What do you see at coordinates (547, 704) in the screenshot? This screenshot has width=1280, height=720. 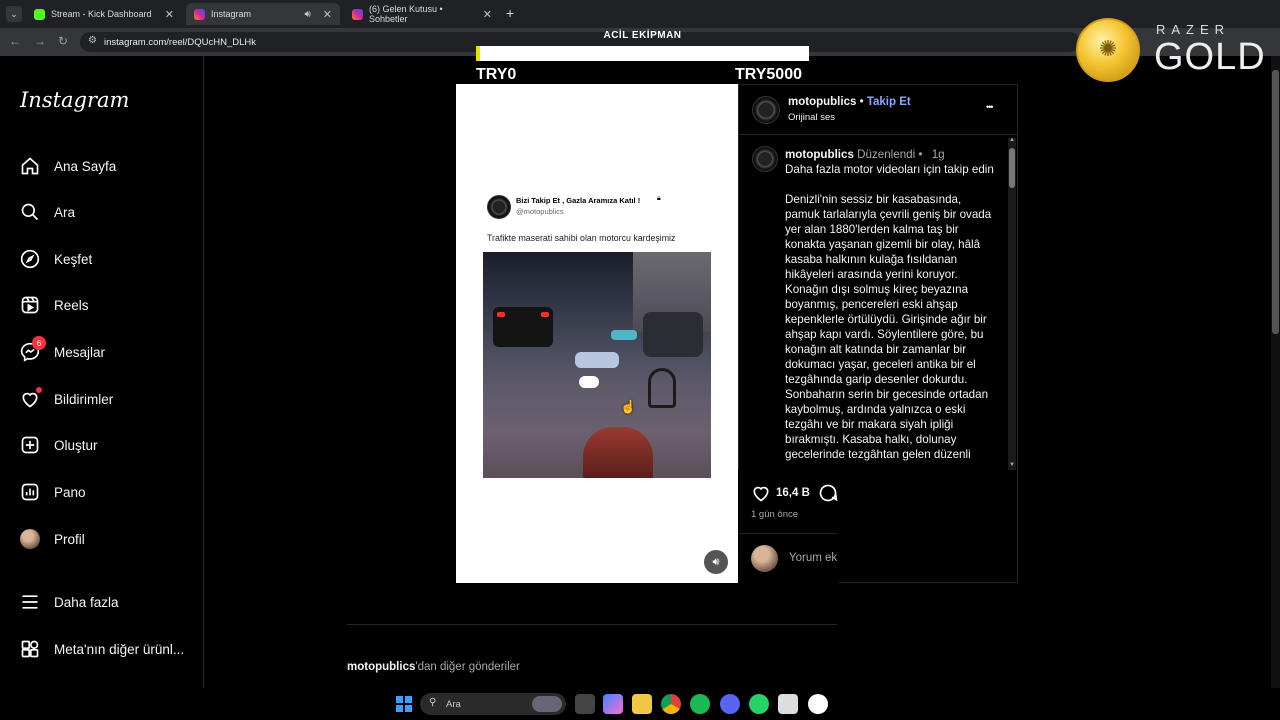 I see `search-highlight-icon` at bounding box center [547, 704].